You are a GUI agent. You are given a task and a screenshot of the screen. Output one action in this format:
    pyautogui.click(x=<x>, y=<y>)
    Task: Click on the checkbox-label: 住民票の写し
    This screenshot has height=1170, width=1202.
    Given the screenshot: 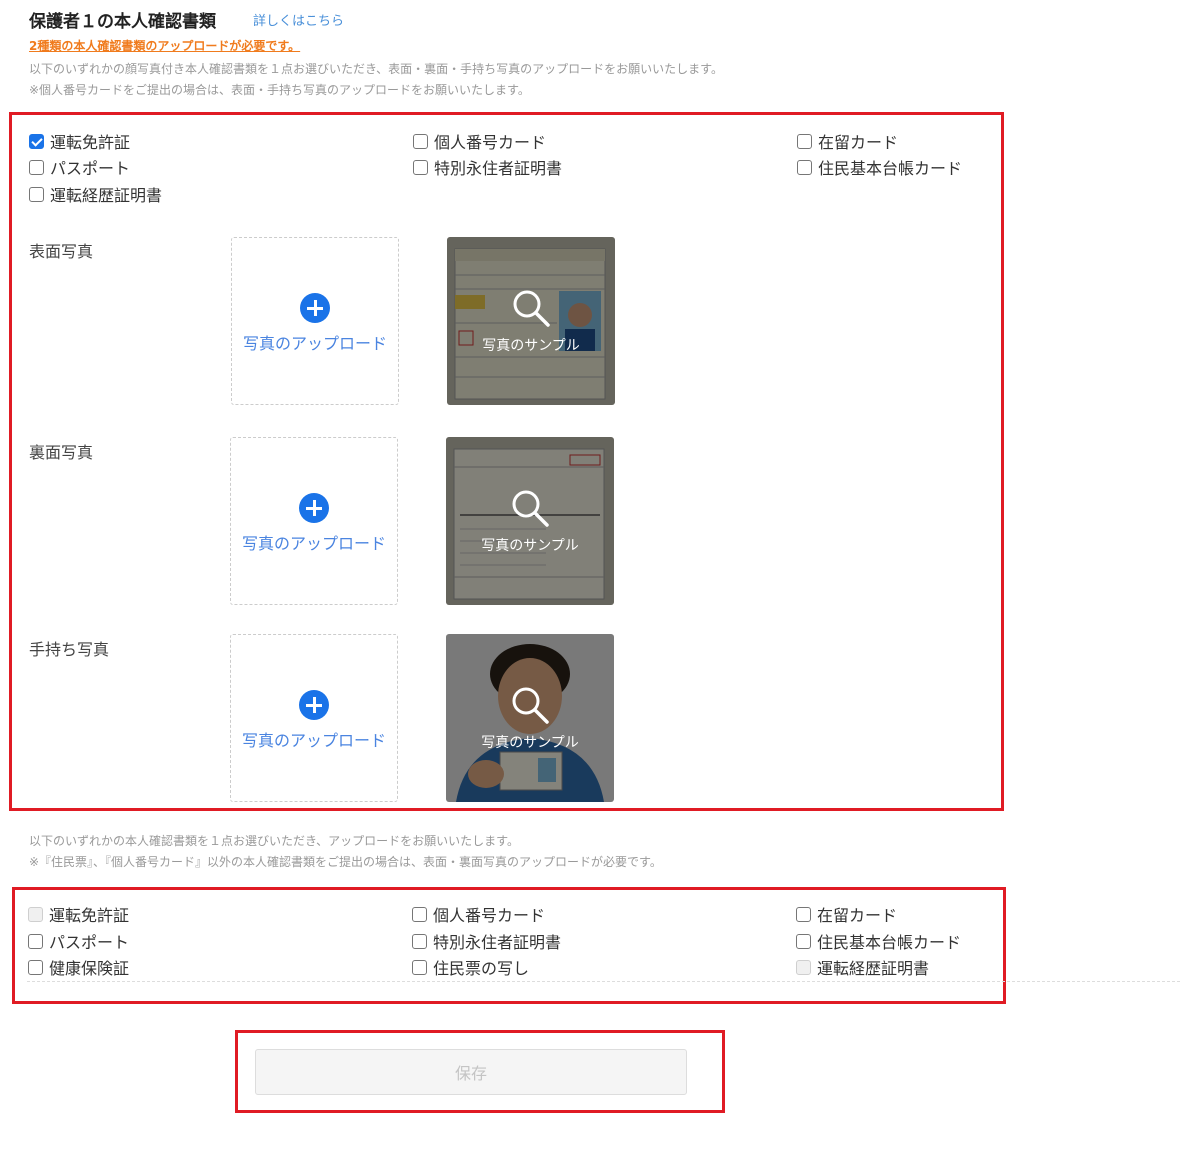 What is the action you would take?
    pyautogui.click(x=481, y=968)
    